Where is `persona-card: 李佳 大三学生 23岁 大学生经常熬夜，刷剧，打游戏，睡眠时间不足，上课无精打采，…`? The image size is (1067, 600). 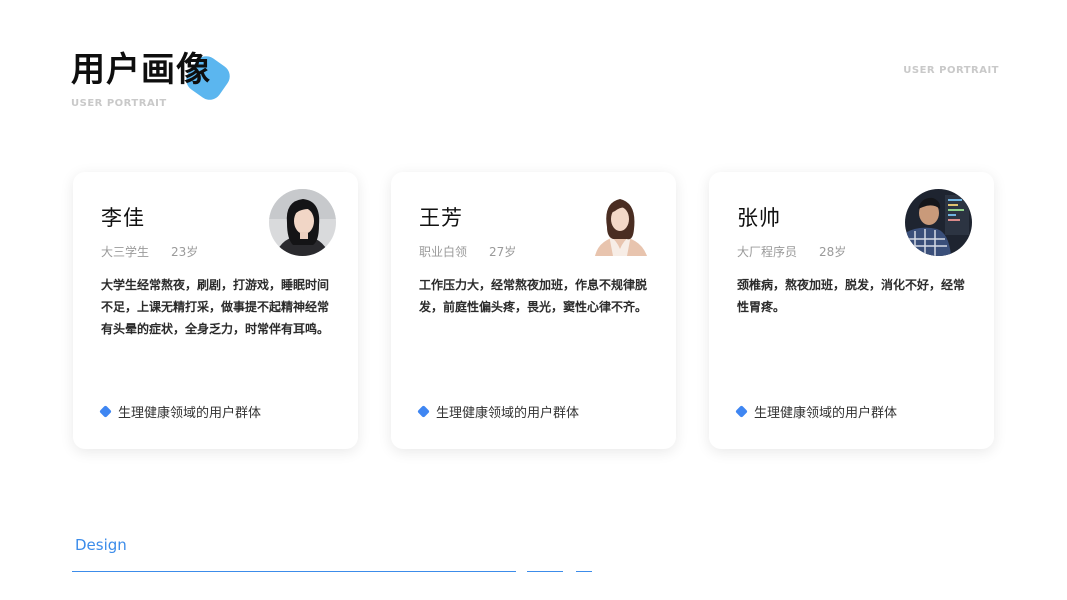
persona-card: 李佳 大三学生 23岁 大学生经常熬夜，刷剧，打游戏，睡眠时间不足，上课无精打采，… is located at coordinates (215, 310).